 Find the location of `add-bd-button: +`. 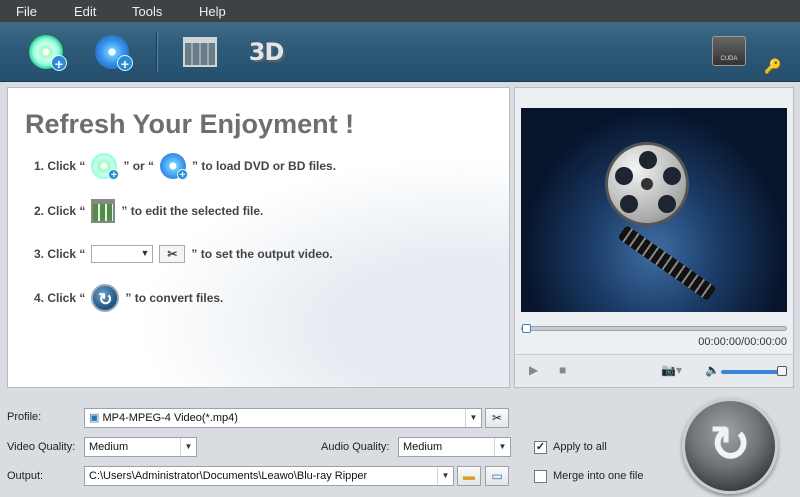

add-bd-button: + is located at coordinates (112, 52).